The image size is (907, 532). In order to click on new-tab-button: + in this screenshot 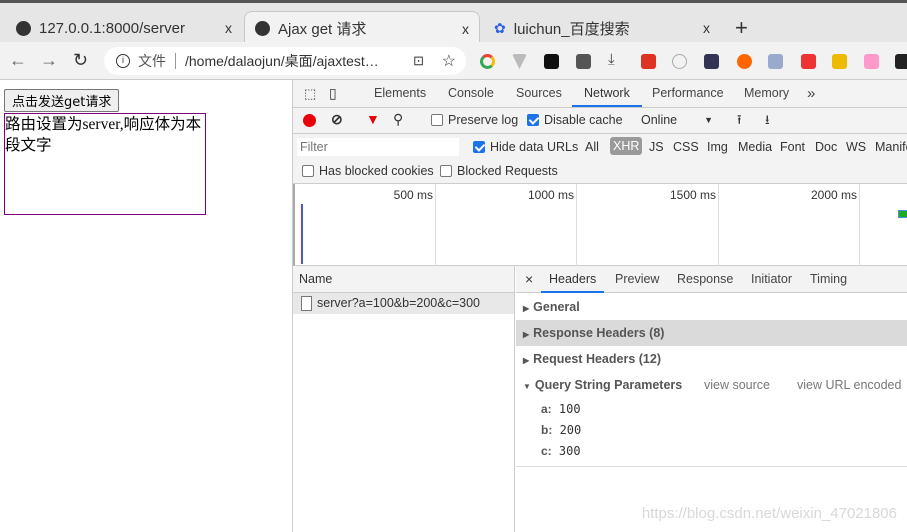, I will do `click(741, 28)`.